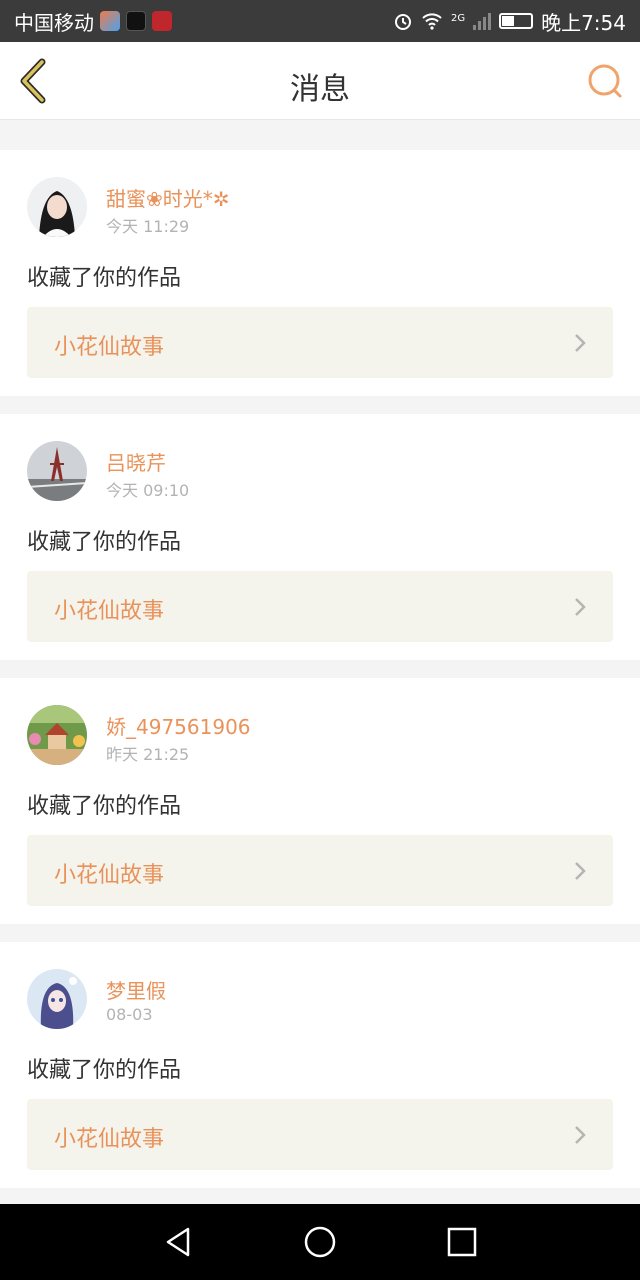 The height and width of the screenshot is (1280, 640). I want to click on network-type: 2G, so click(458, 18).